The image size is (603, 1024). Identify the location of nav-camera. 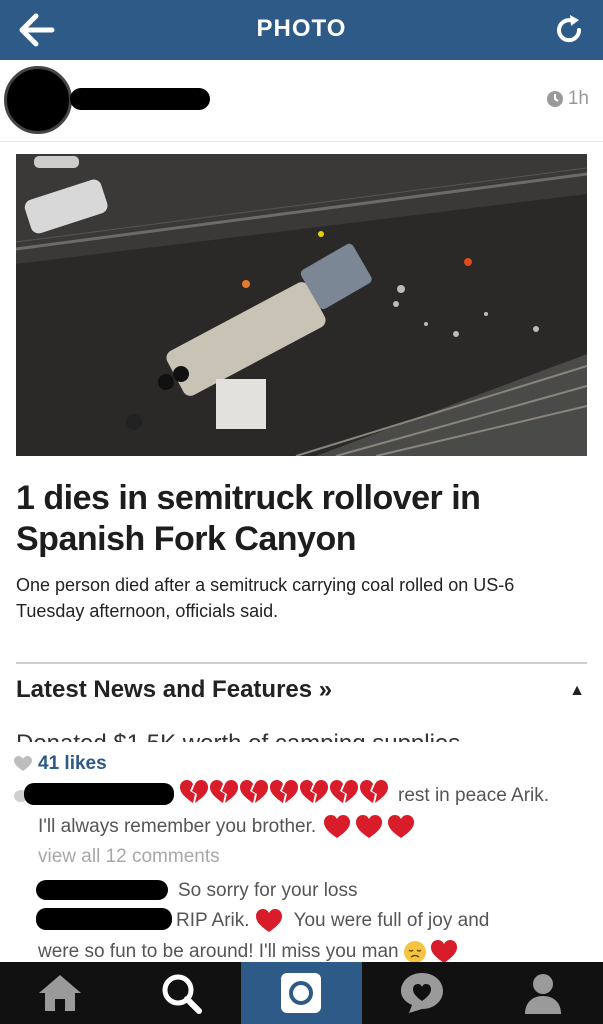
(301, 993).